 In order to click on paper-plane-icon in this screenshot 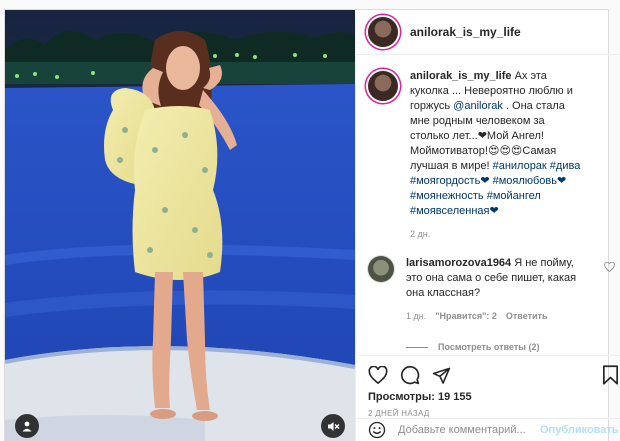, I will do `click(441, 375)`.